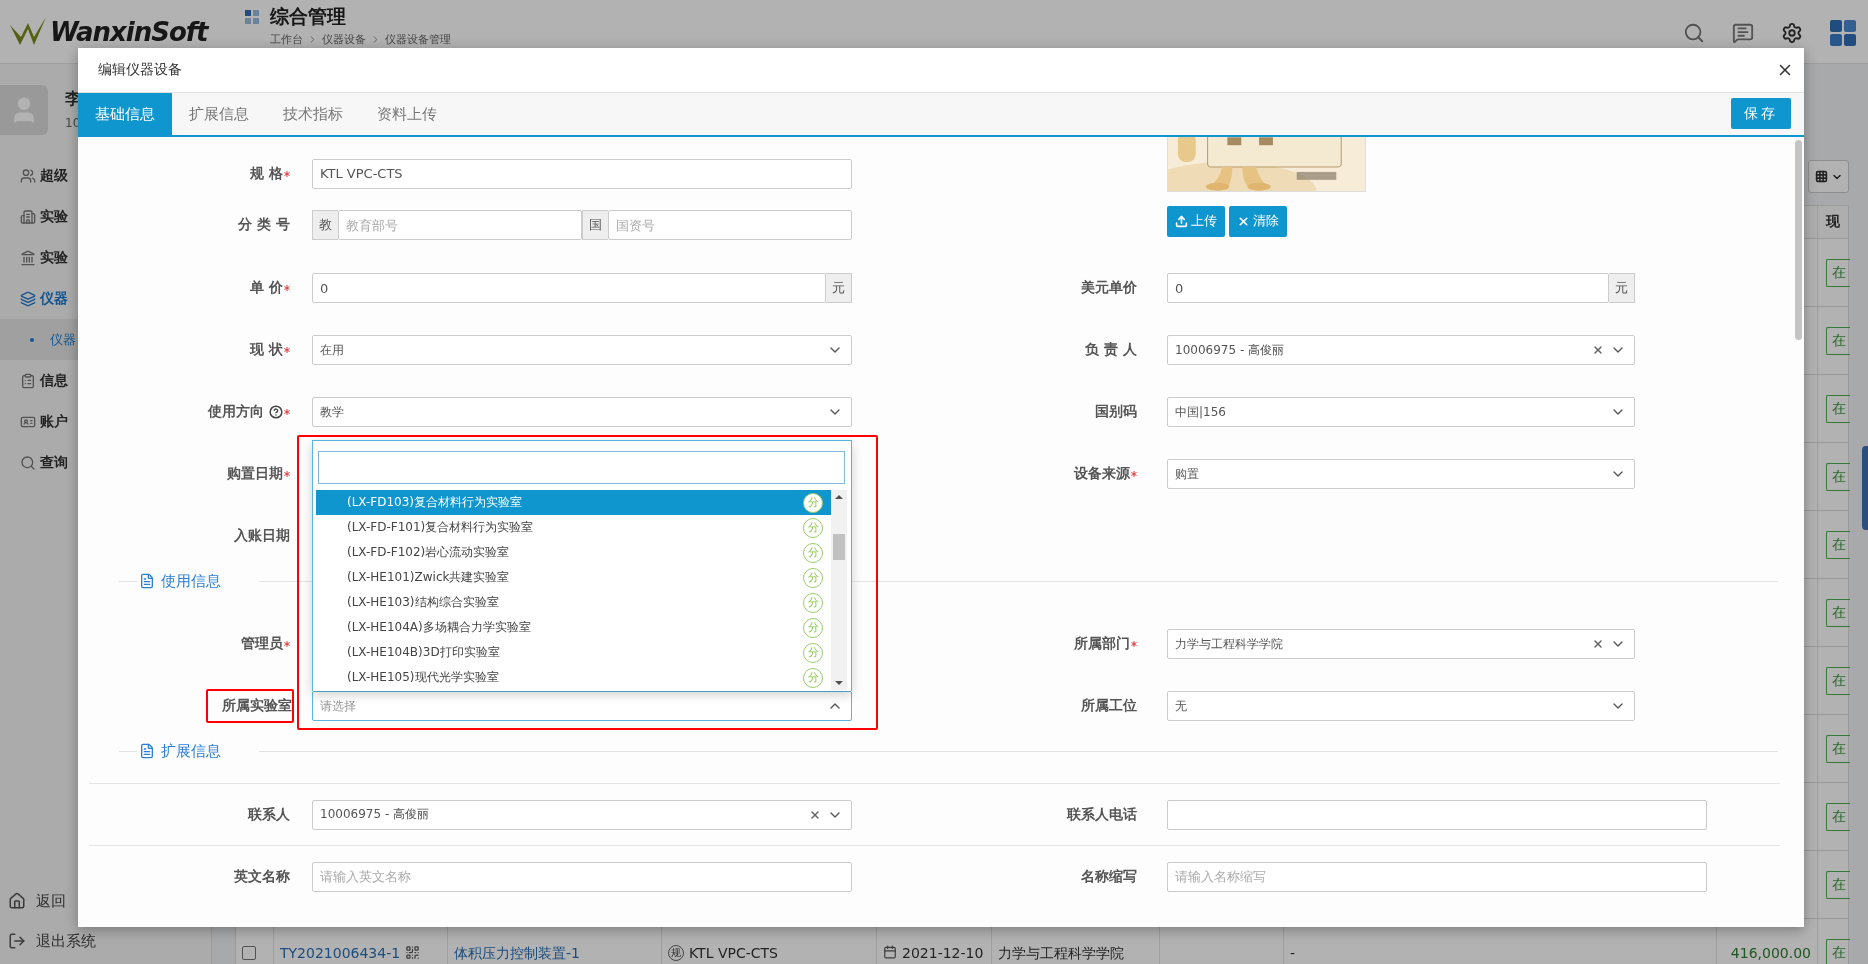 The width and height of the screenshot is (1868, 964). I want to click on date-text: 2021-12-10, so click(943, 953).